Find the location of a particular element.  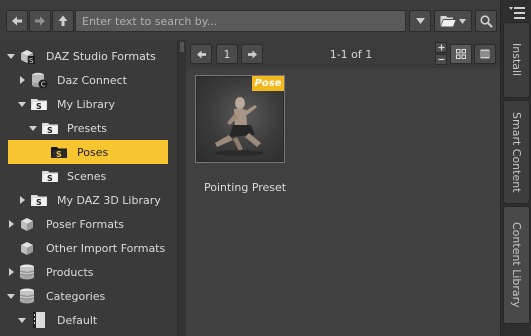

zoom-in-button is located at coordinates (441, 47).